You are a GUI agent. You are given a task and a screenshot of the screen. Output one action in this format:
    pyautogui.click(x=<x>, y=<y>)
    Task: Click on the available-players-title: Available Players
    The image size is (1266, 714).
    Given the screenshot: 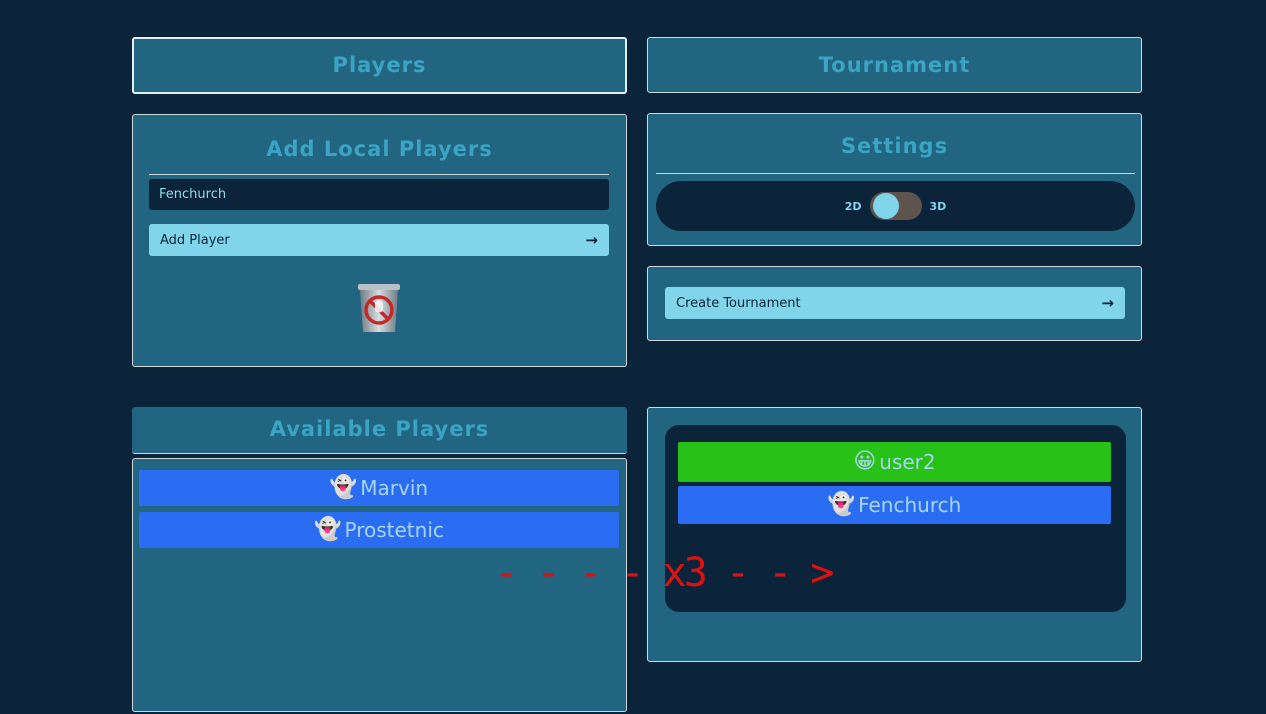 What is the action you would take?
    pyautogui.click(x=379, y=429)
    